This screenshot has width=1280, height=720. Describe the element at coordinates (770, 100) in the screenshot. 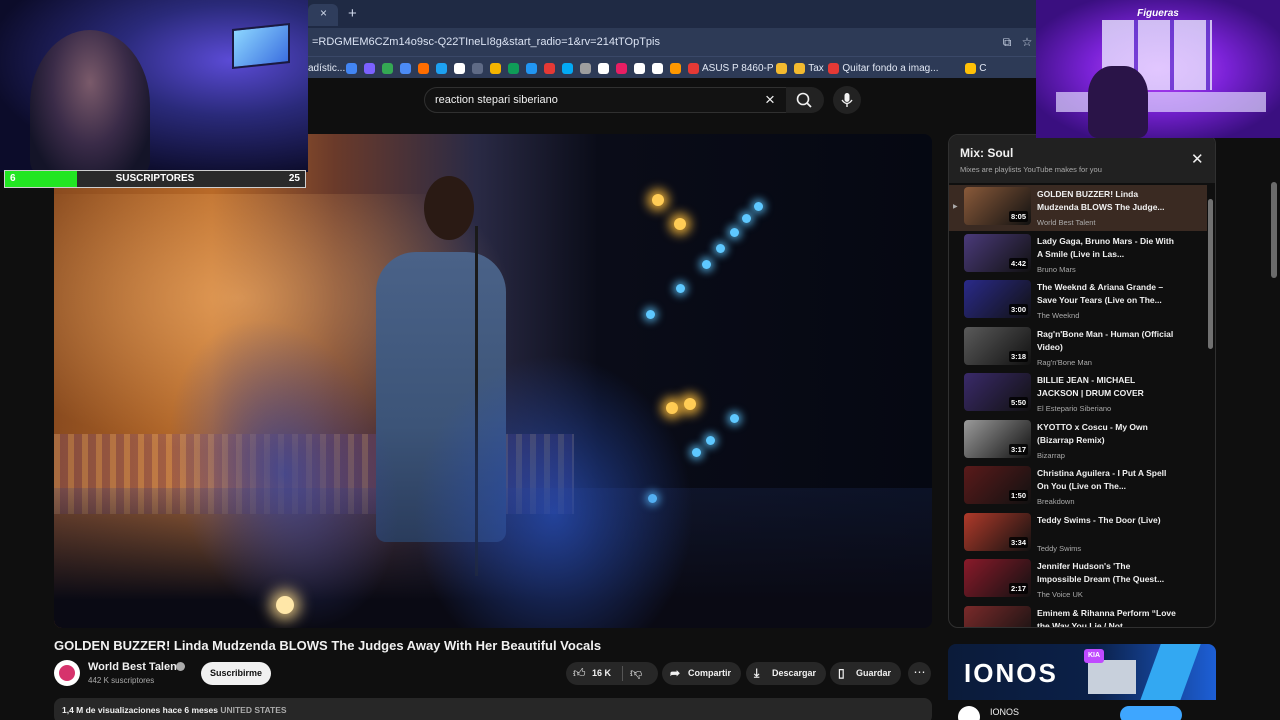

I see `close-icon: ×` at that location.